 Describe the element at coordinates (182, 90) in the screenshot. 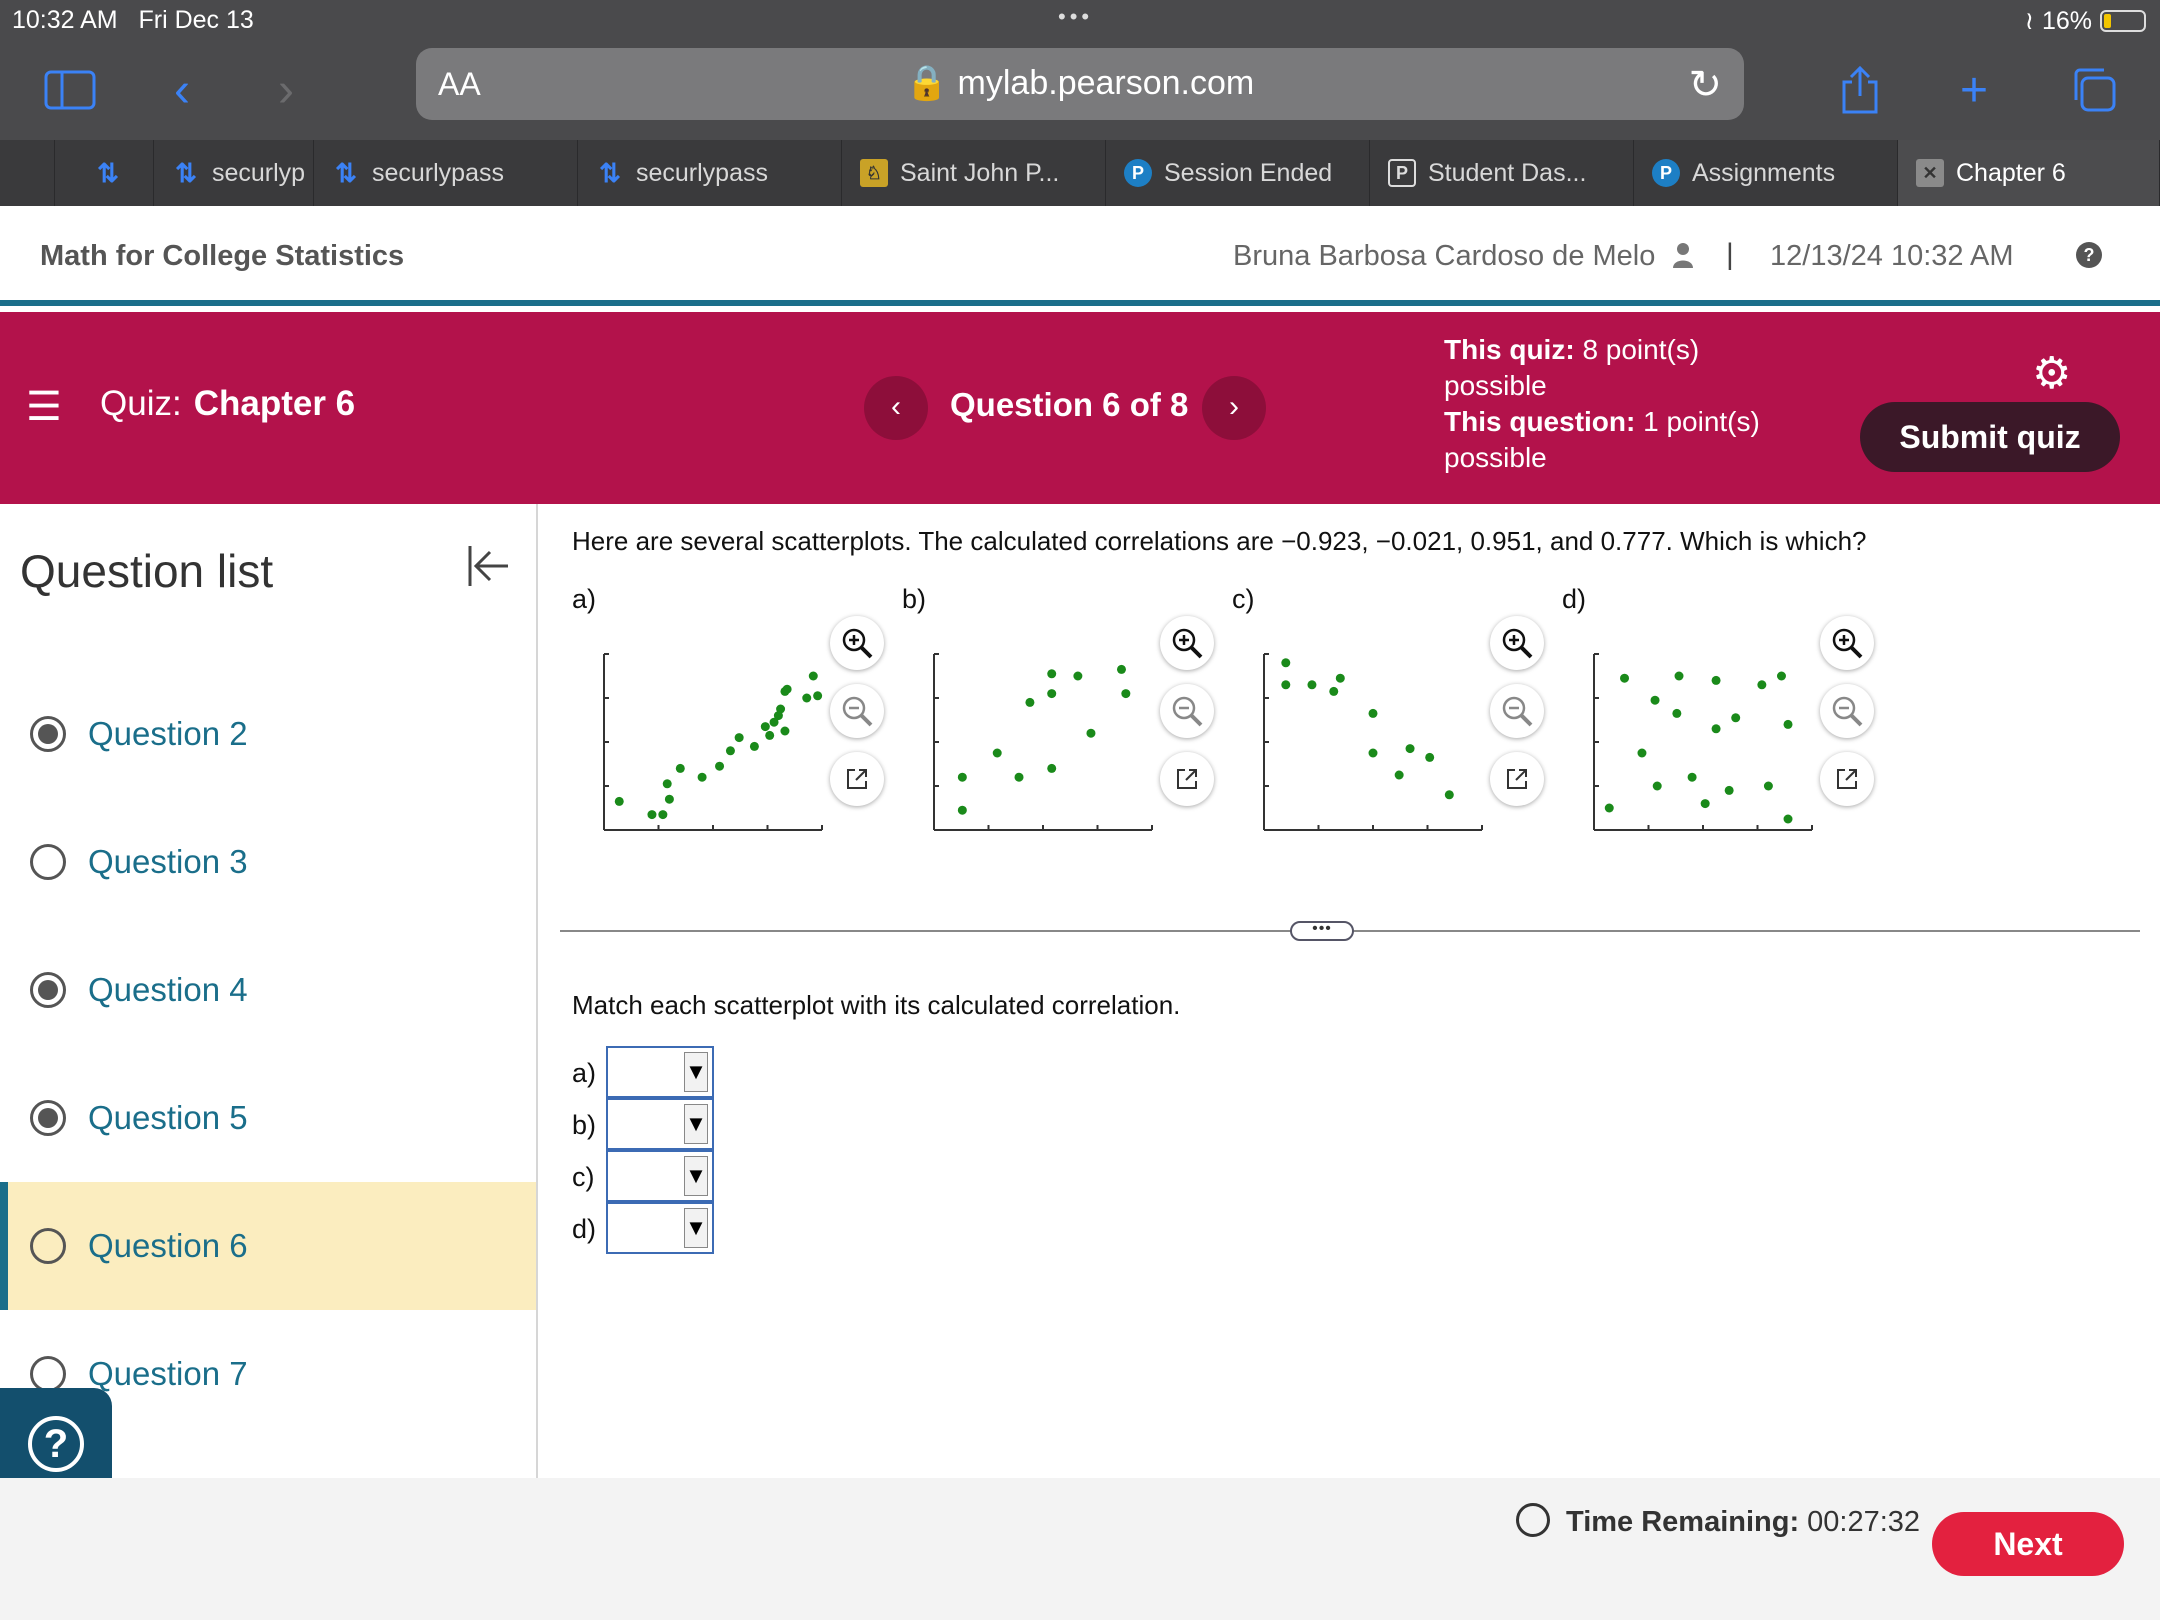

I see `back-icon: ‹` at that location.